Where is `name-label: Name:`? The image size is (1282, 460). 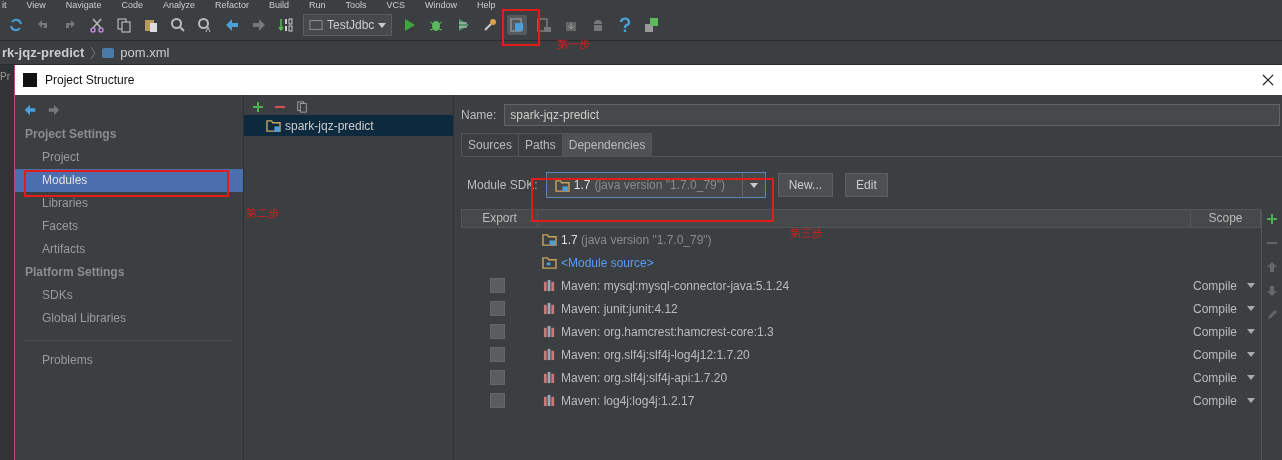
name-label: Name: is located at coordinates (479, 114).